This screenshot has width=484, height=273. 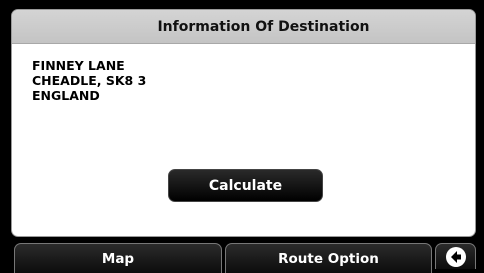 I want to click on address-line-street: FINNEY LANE, so click(x=78, y=65).